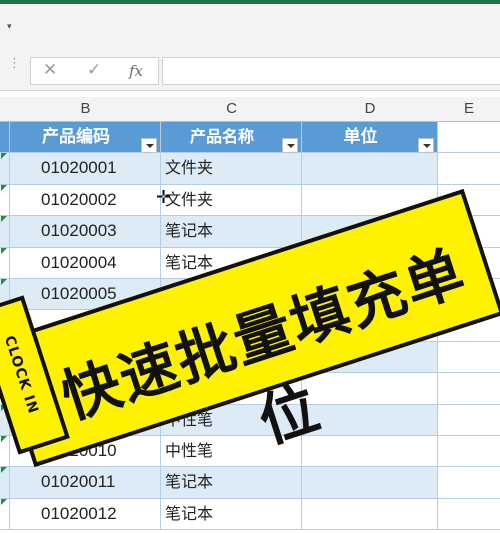  I want to click on cell-code: 01020003, so click(85, 231).